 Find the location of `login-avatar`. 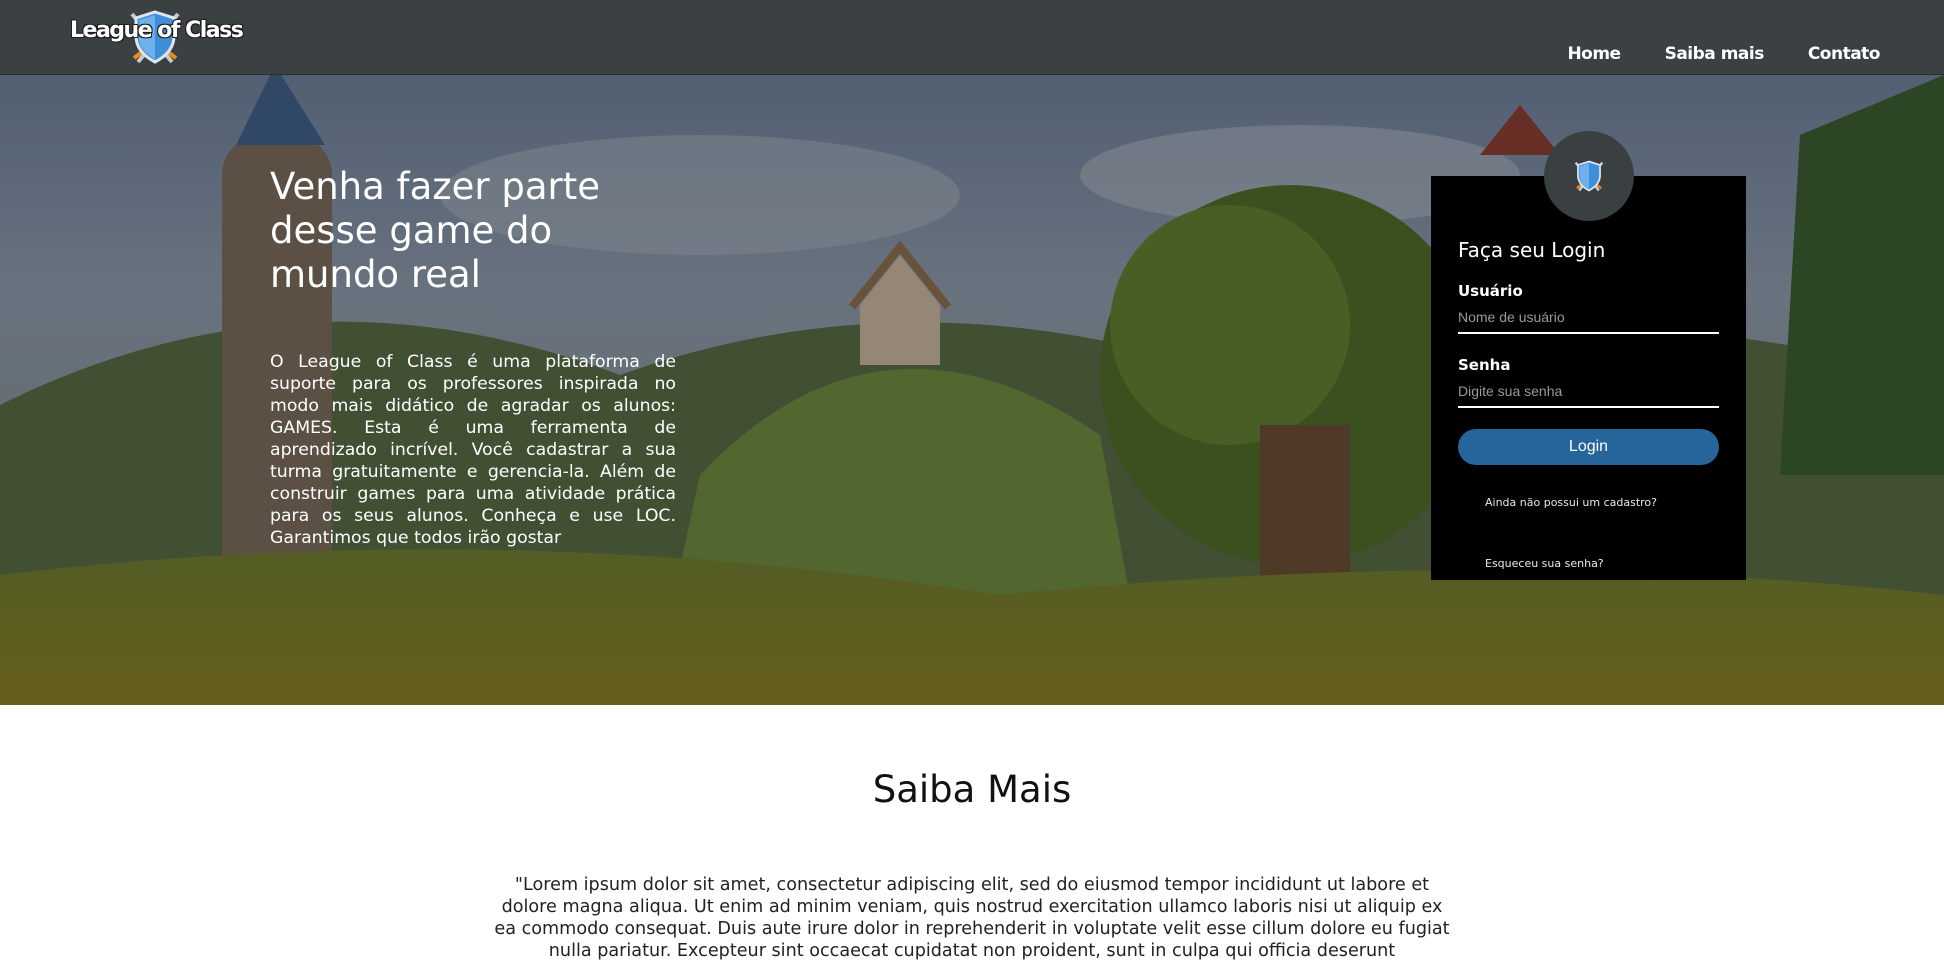

login-avatar is located at coordinates (1589, 176).